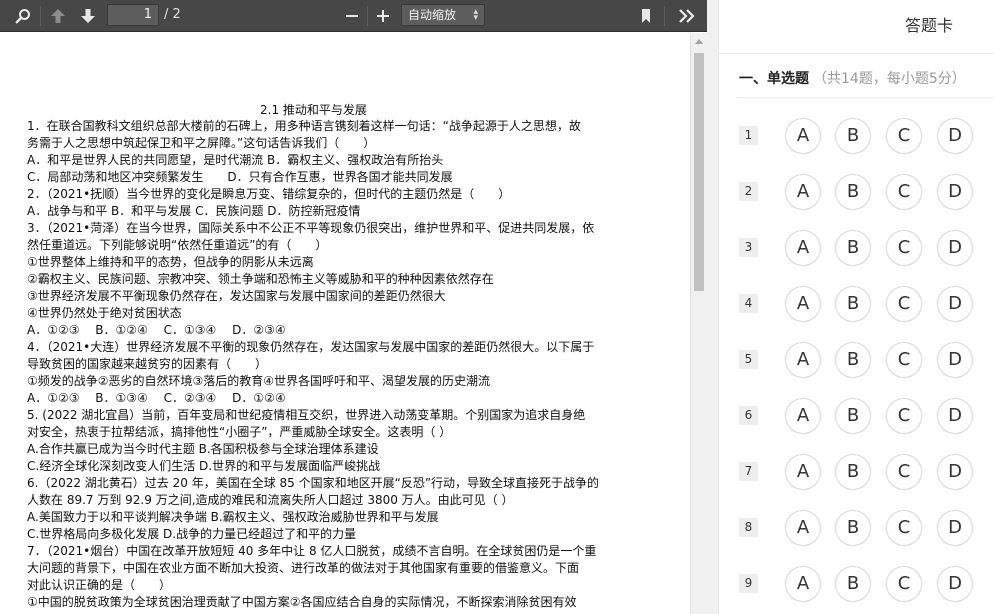 The width and height of the screenshot is (994, 614). Describe the element at coordinates (698, 323) in the screenshot. I see `document-scrollbar` at that location.